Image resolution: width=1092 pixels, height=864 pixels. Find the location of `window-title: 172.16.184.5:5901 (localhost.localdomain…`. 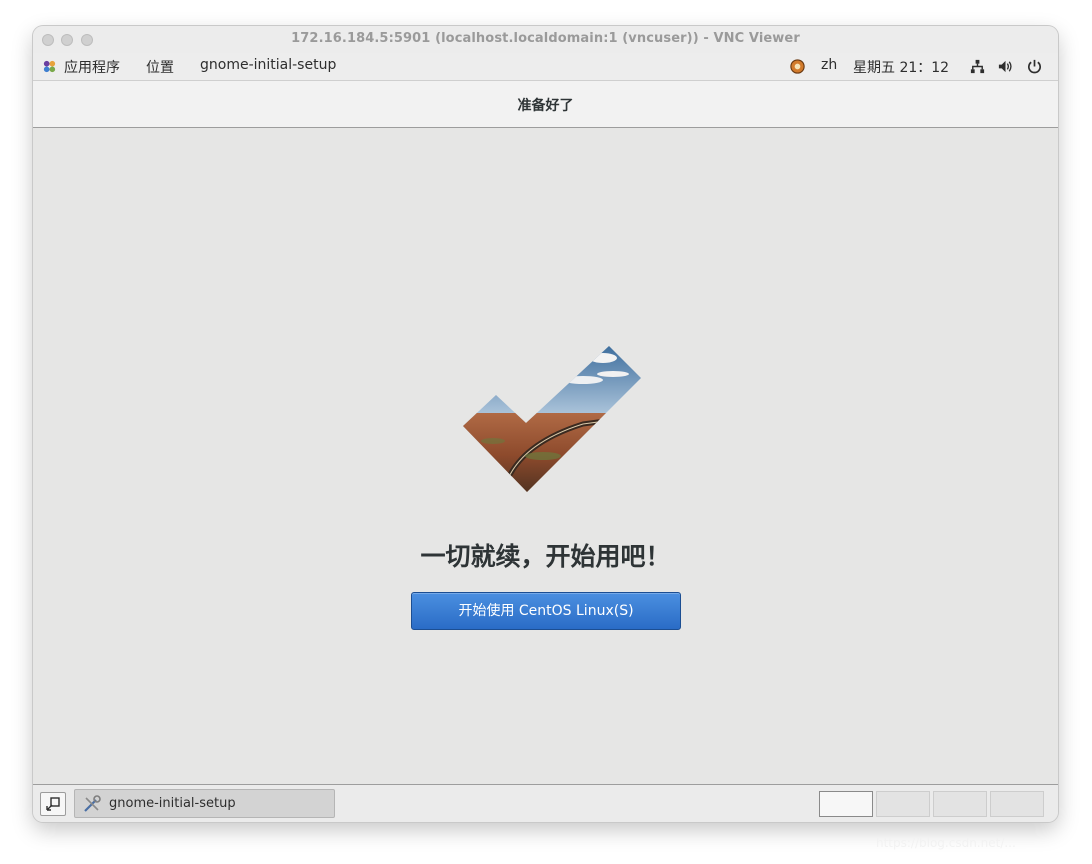

window-title: 172.16.184.5:5901 (localhost.localdomain… is located at coordinates (545, 38).